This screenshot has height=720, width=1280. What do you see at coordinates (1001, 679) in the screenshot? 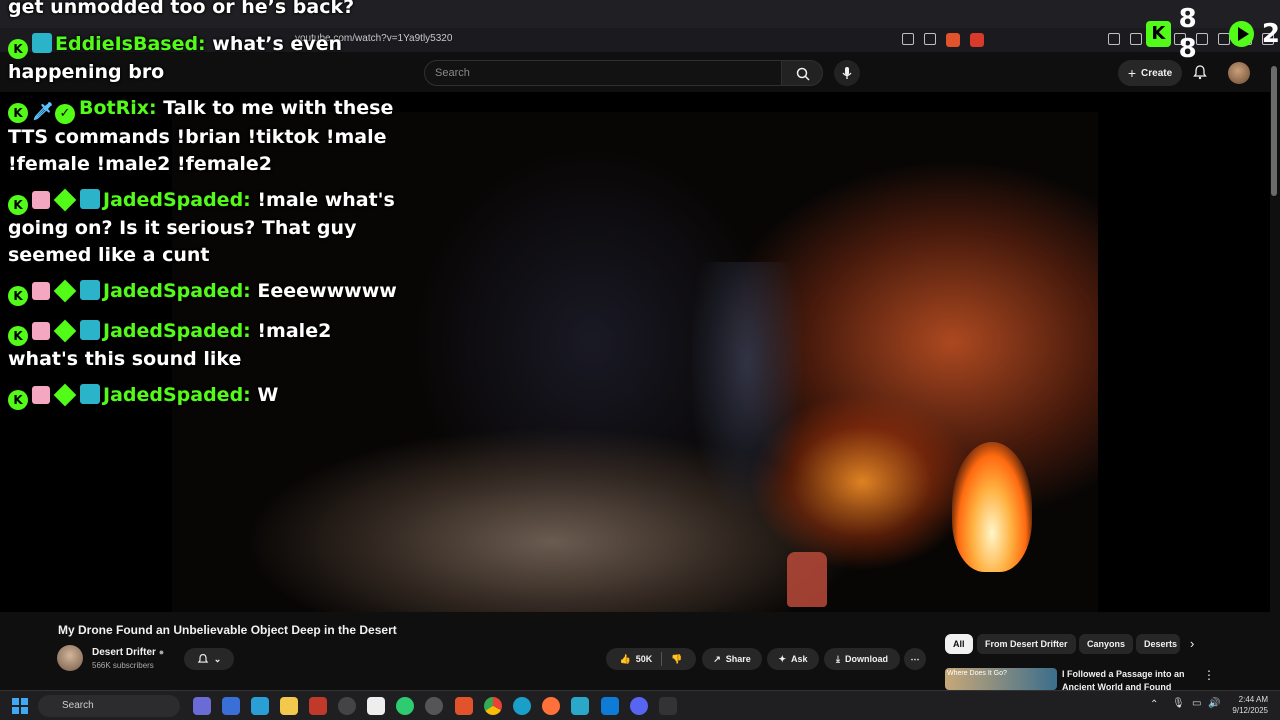
I see `recommendation-thumbnail: Where Does It Go?` at bounding box center [1001, 679].